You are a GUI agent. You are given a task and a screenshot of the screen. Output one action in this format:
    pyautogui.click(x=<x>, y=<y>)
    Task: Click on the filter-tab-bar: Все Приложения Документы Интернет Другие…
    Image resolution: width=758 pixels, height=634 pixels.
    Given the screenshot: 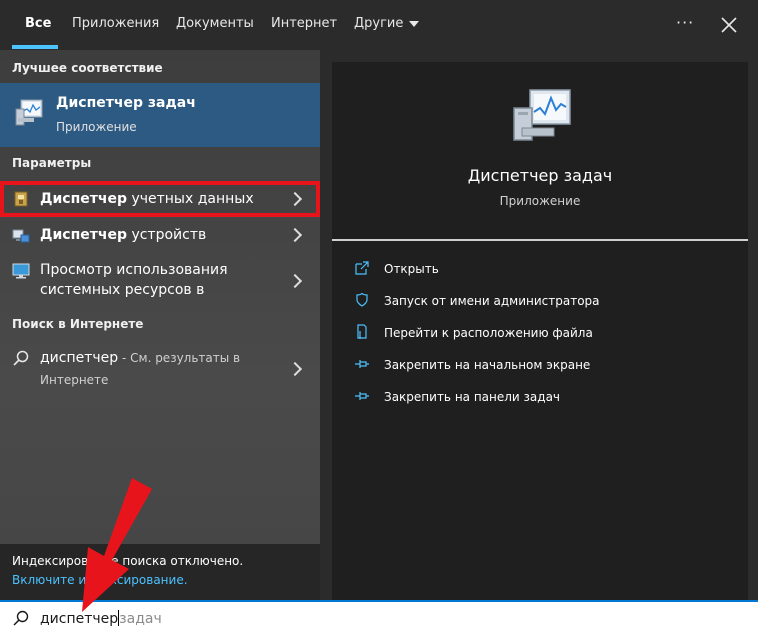 What is the action you would take?
    pyautogui.click(x=379, y=25)
    